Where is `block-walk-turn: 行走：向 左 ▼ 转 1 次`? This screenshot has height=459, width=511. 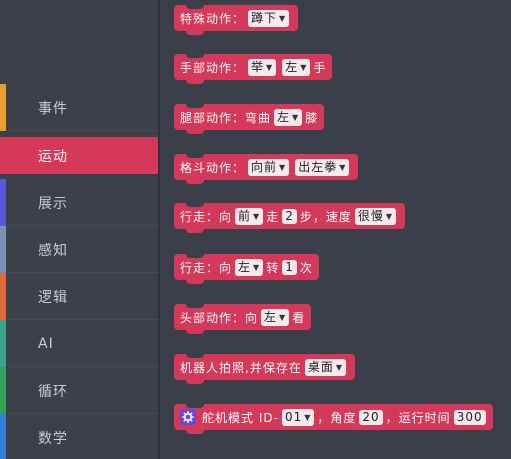 block-walk-turn: 行走：向 左 ▼ 转 1 次 is located at coordinates (246, 269).